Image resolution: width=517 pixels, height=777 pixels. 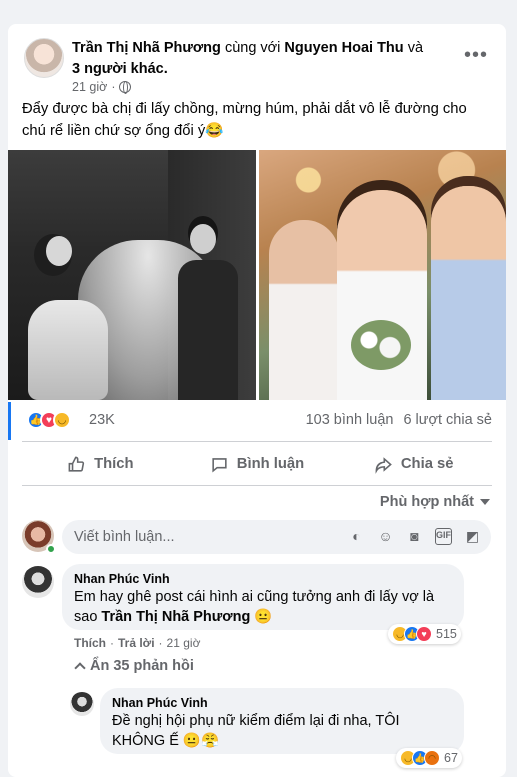 I want to click on share-button: Chia sẻ, so click(x=413, y=464).